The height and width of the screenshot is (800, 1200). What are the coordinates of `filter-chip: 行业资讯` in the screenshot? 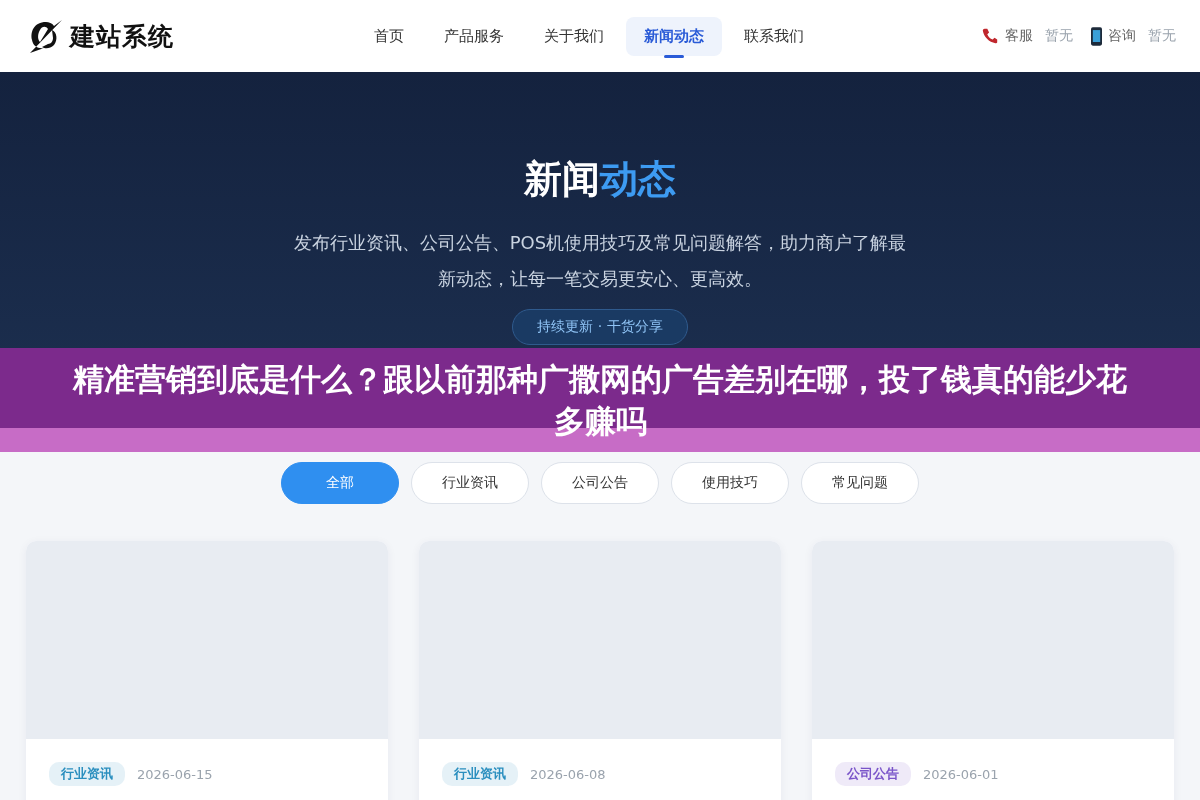 It's located at (470, 483).